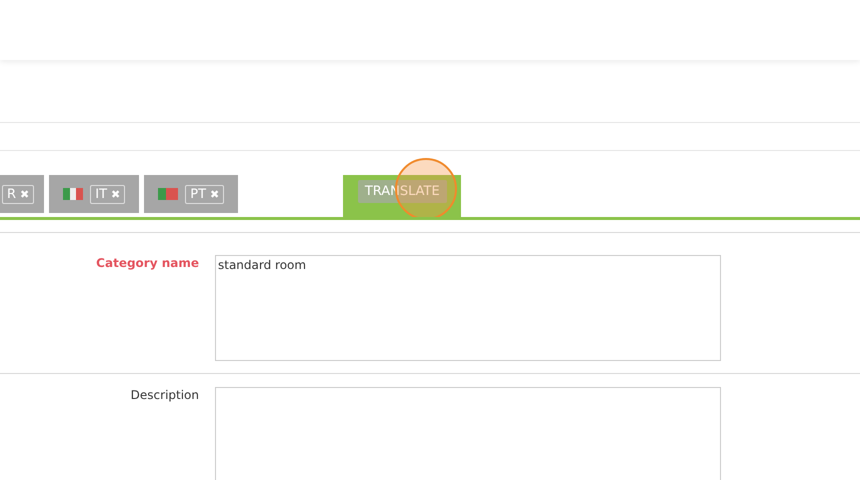 The width and height of the screenshot is (860, 480). Describe the element at coordinates (147, 263) in the screenshot. I see `field-label: Category name` at that location.